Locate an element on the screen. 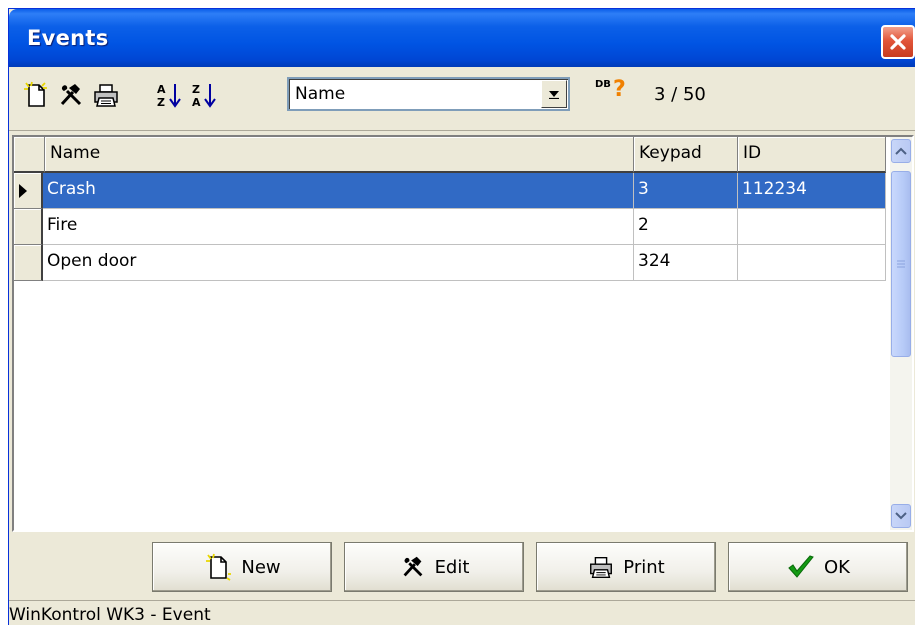 The width and height of the screenshot is (915, 625). close-icon is located at coordinates (898, 42).